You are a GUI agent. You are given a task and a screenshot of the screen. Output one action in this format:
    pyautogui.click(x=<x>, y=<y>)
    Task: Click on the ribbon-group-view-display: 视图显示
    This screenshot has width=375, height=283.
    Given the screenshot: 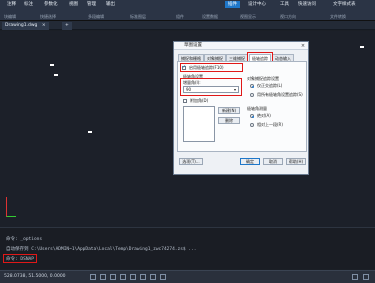 What is the action you would take?
    pyautogui.click(x=248, y=16)
    